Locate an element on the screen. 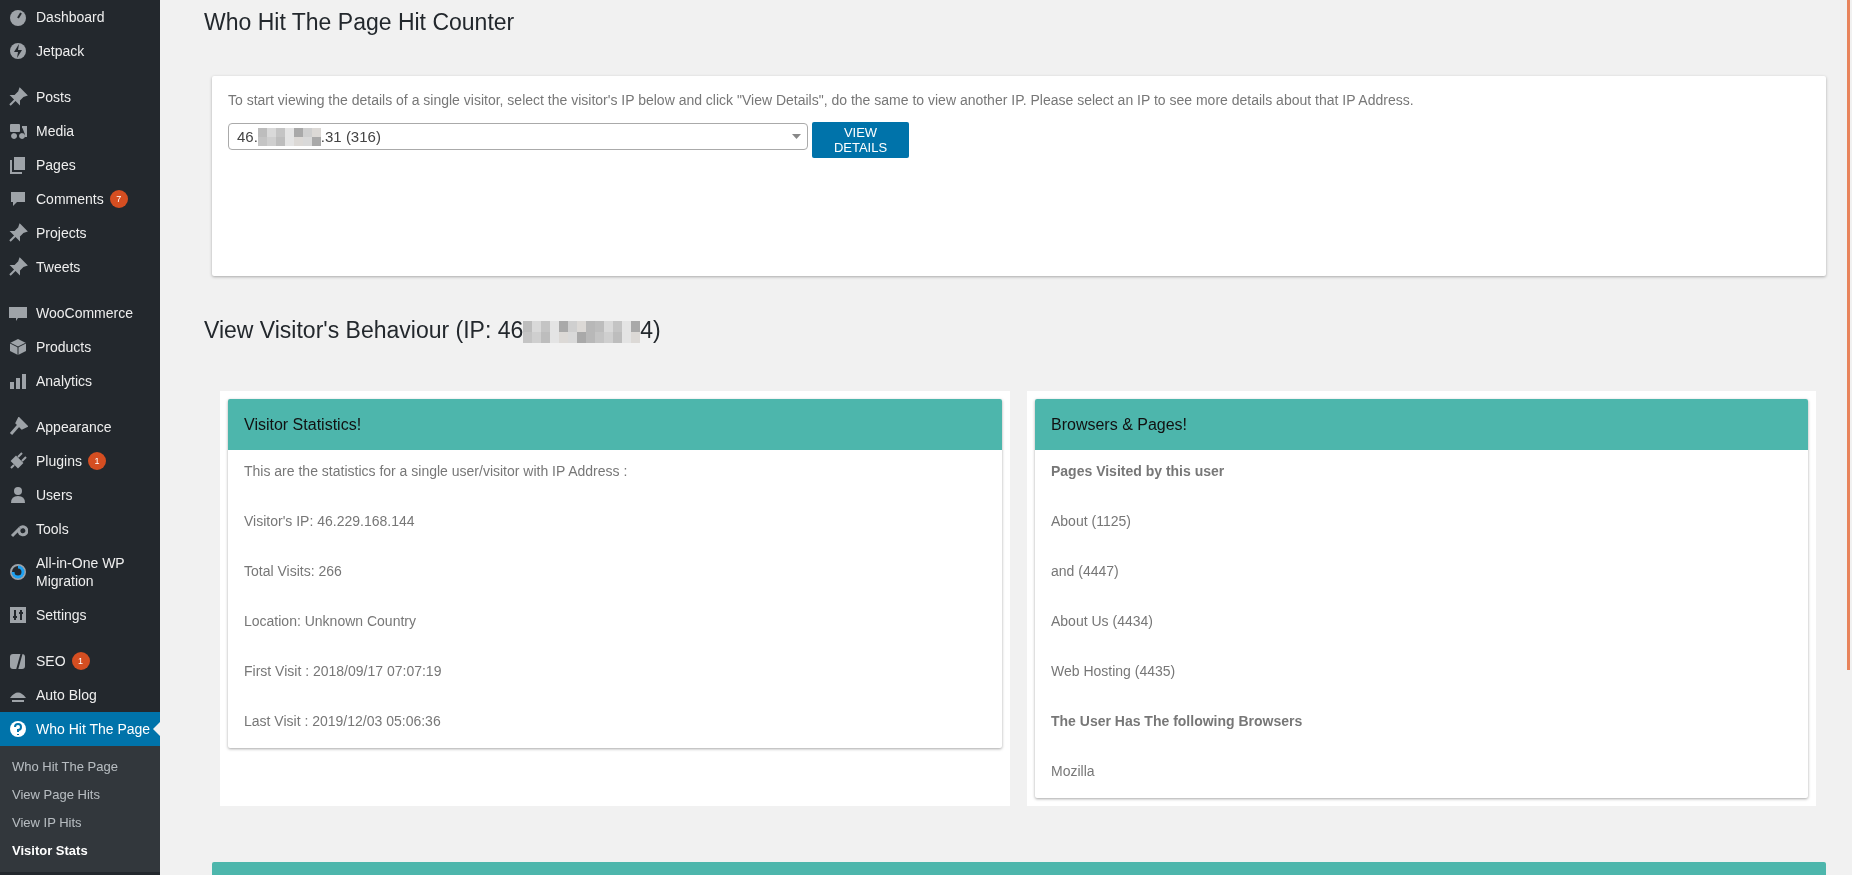  count-badge: 7 is located at coordinates (118, 199).